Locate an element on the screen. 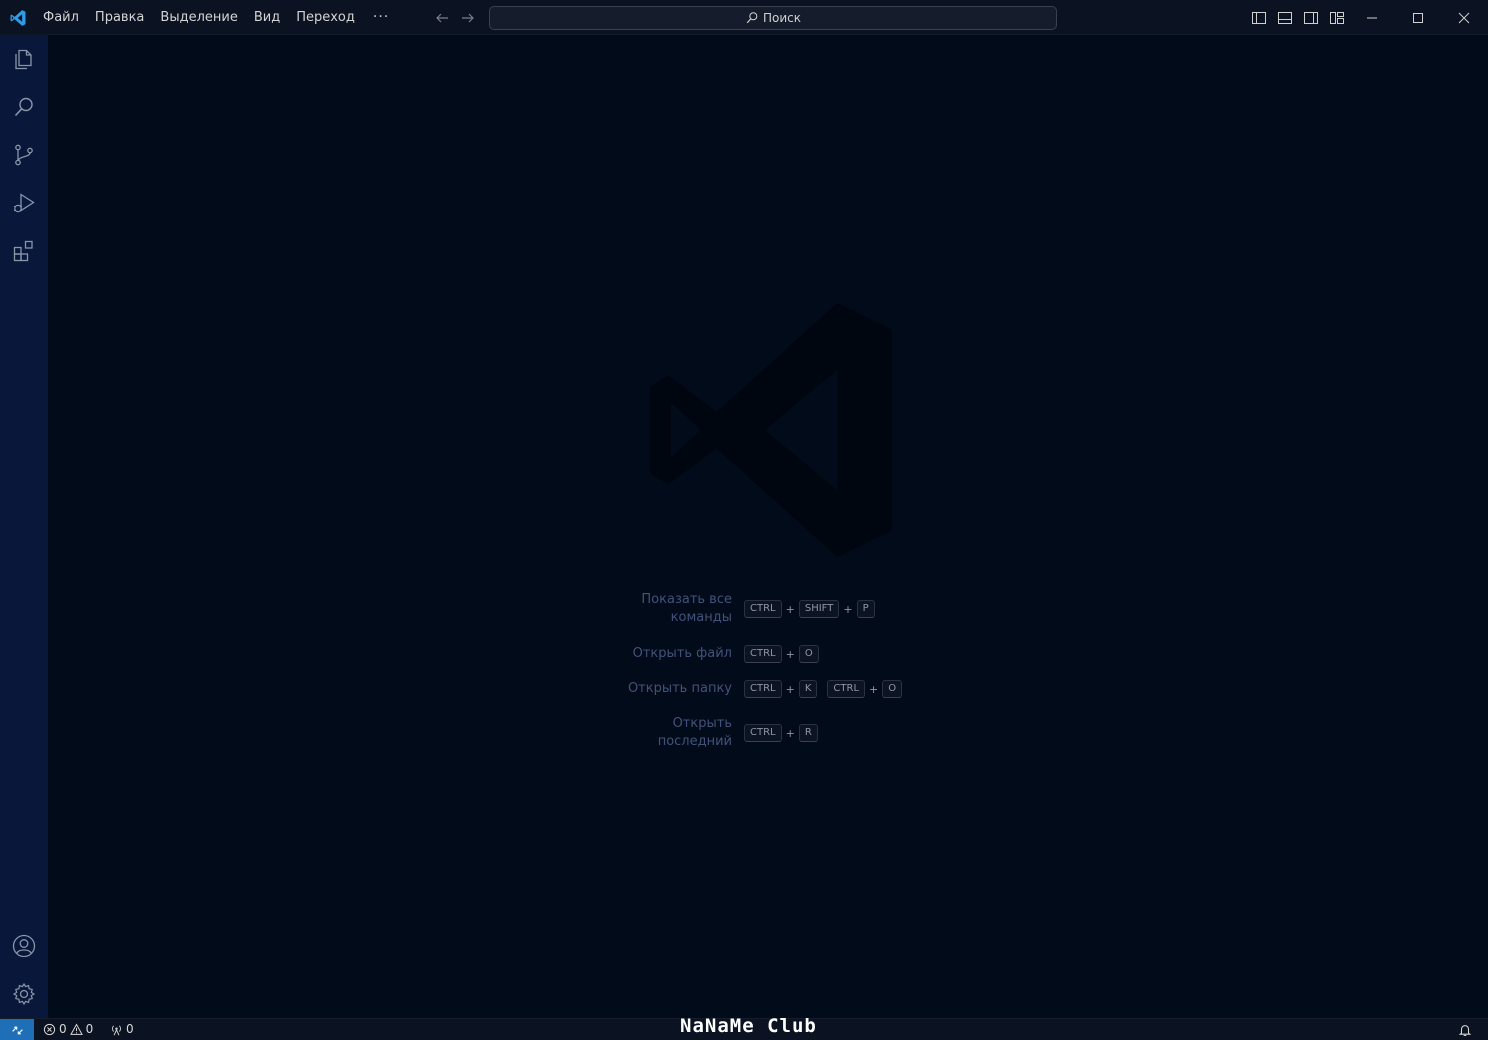 This screenshot has height=1040, width=1488. status-bar: 0 0 0 NaNaMe Club is located at coordinates (744, 1027).